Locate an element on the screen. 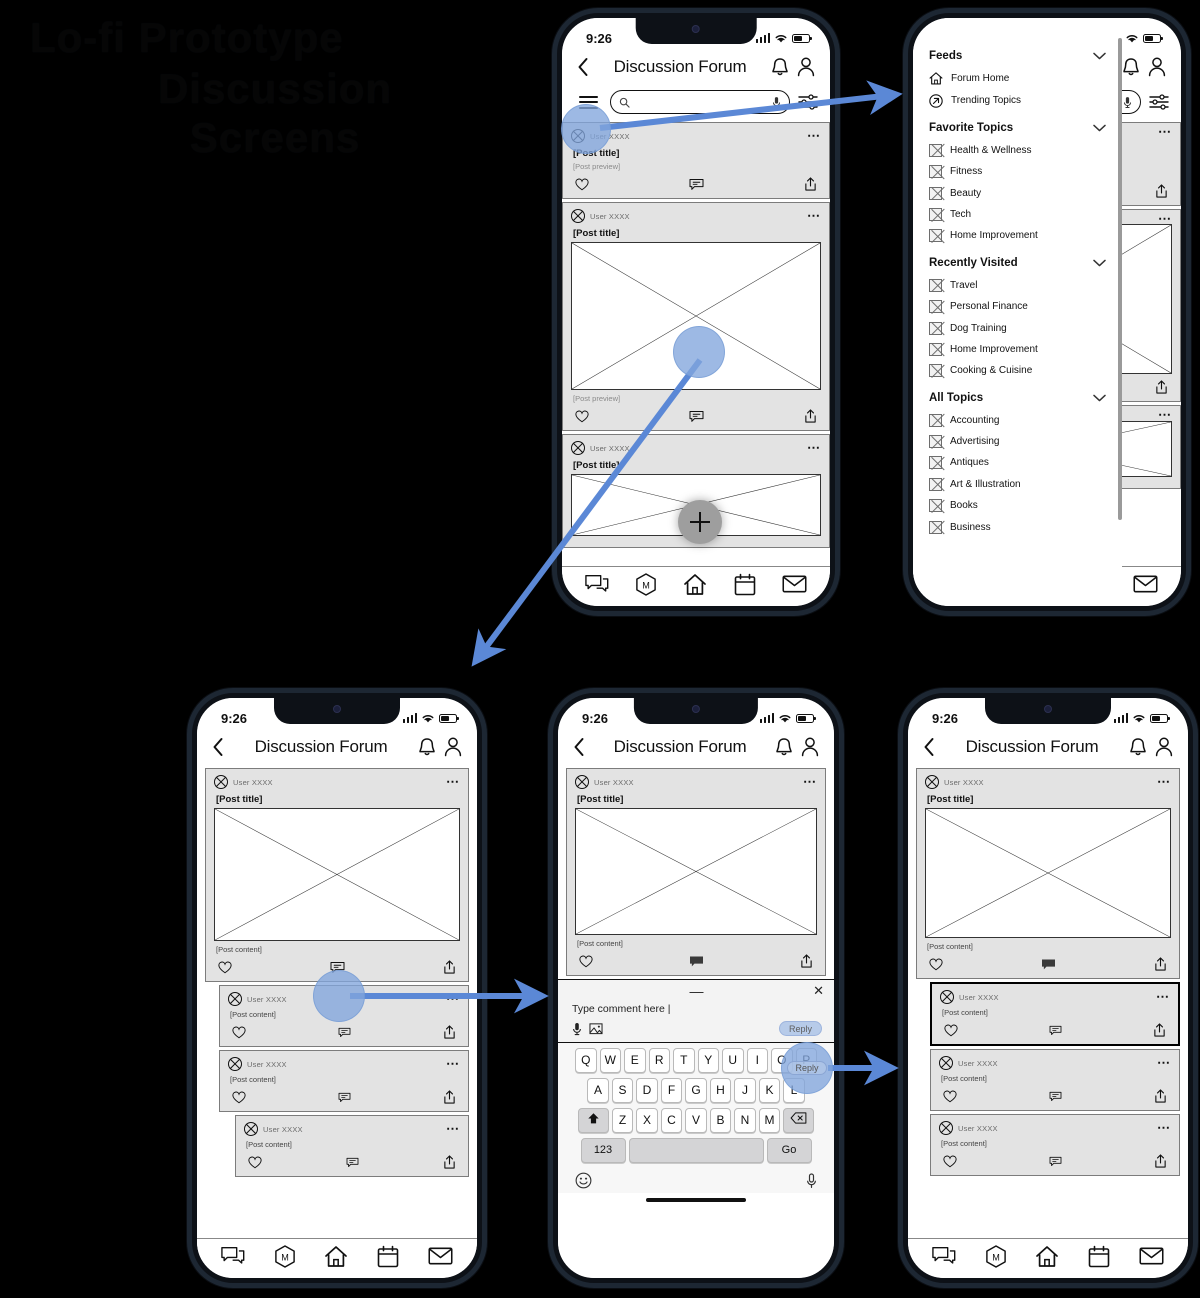 The height and width of the screenshot is (1298, 1200). key-u: U is located at coordinates (733, 1060).